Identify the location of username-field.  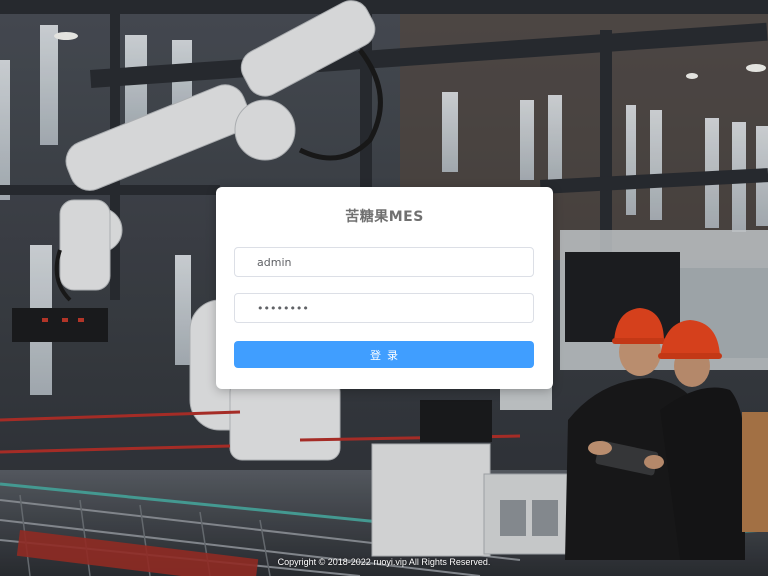
(384, 262).